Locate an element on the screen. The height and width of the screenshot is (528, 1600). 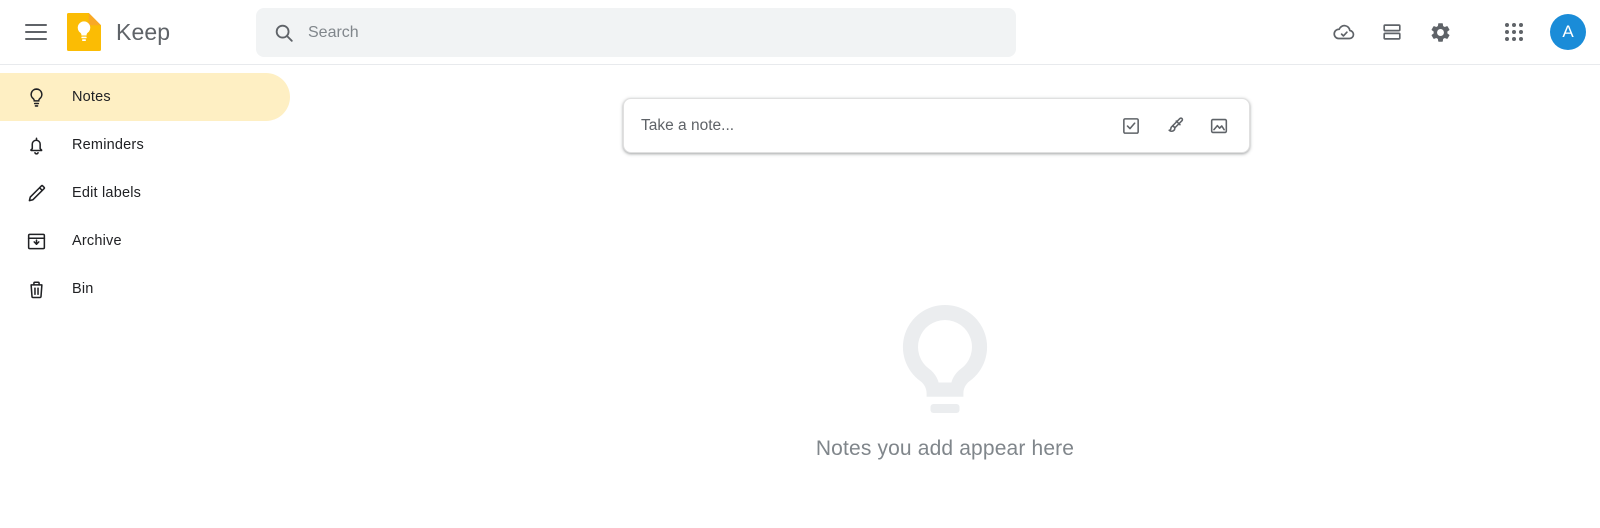
new-drawing-button is located at coordinates (1175, 126).